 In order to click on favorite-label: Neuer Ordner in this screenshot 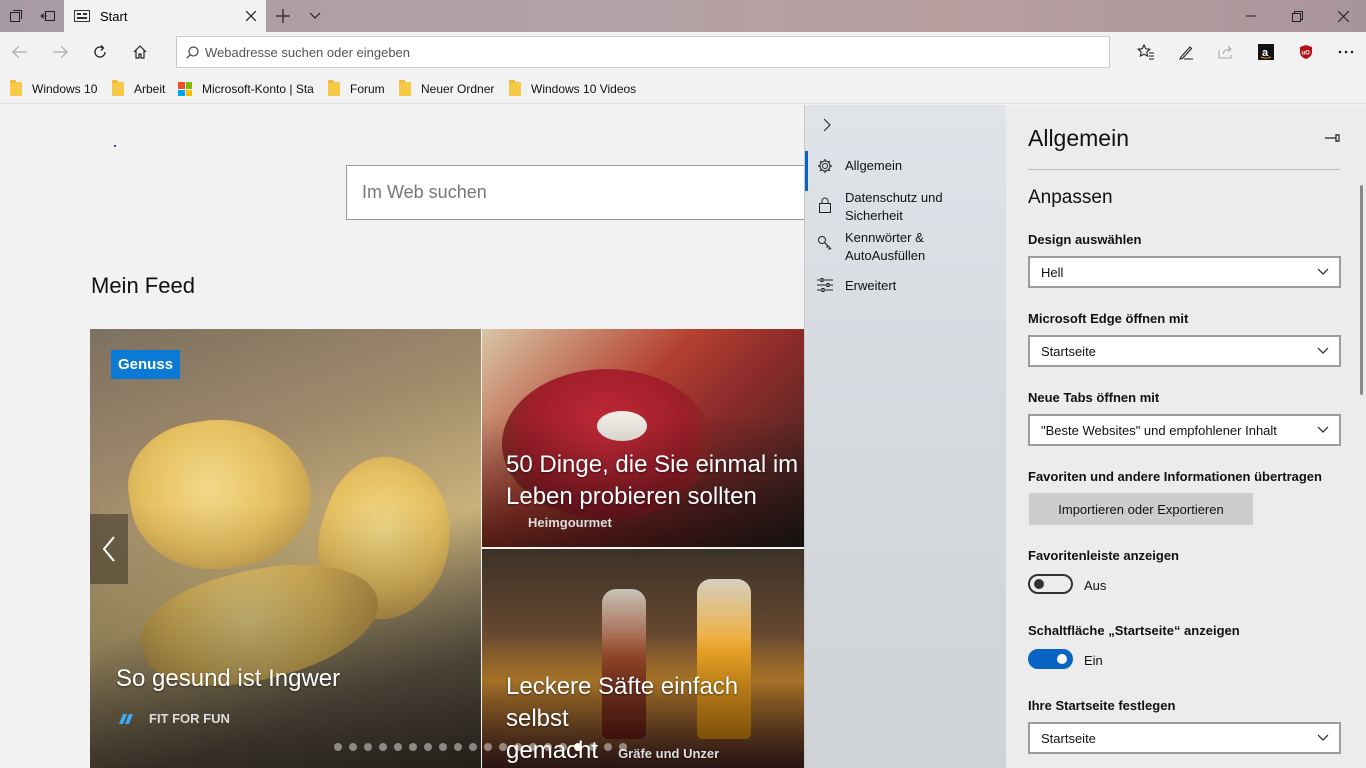, I will do `click(458, 89)`.